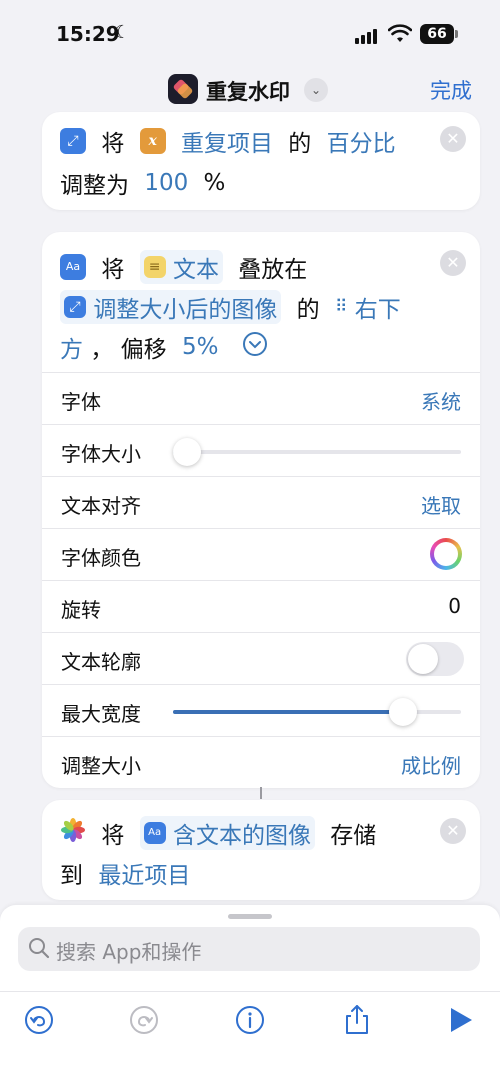 The height and width of the screenshot is (1067, 500). Describe the element at coordinates (261, 606) in the screenshot. I see `row-rotation: 旋转 0` at that location.